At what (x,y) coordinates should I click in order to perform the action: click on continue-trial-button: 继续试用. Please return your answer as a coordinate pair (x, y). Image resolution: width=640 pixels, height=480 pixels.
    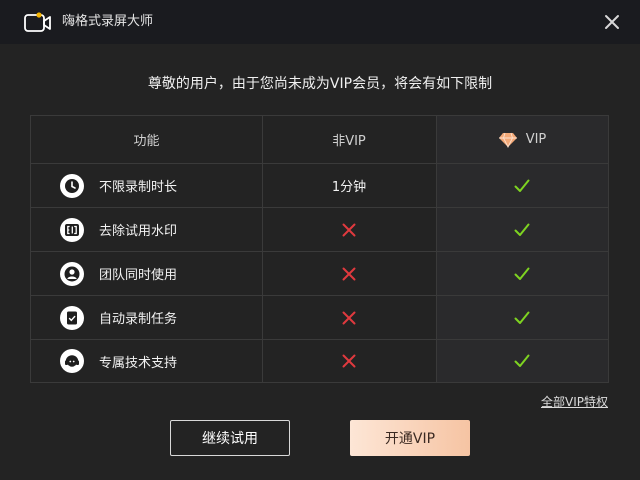
    Looking at the image, I should click on (230, 438).